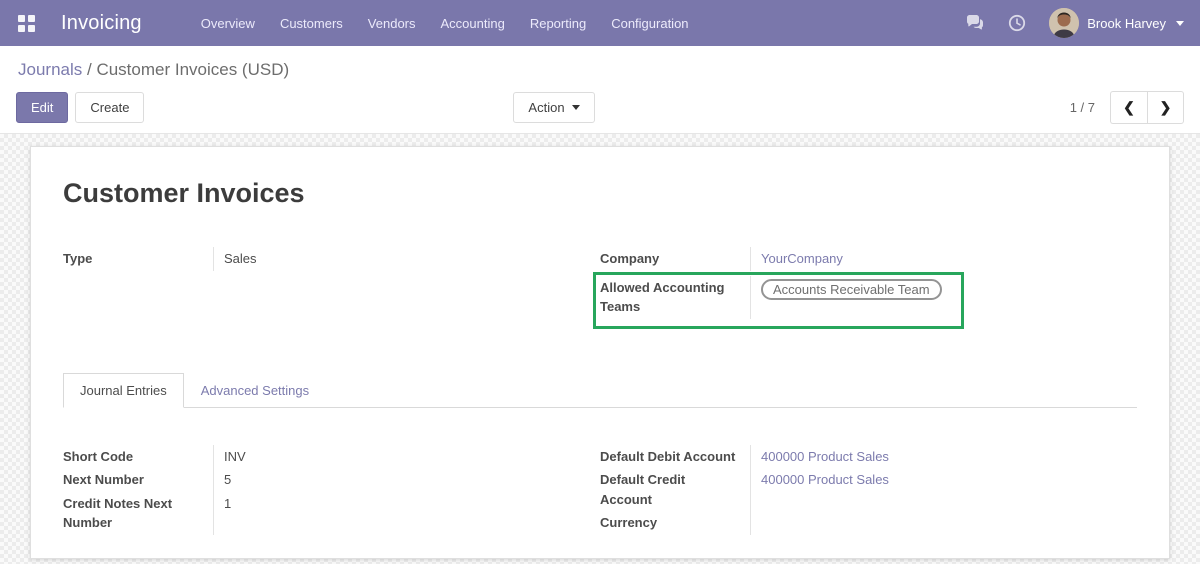 This screenshot has height=564, width=1200. What do you see at coordinates (778, 523) in the screenshot?
I see `field-row-currency: Currency` at bounding box center [778, 523].